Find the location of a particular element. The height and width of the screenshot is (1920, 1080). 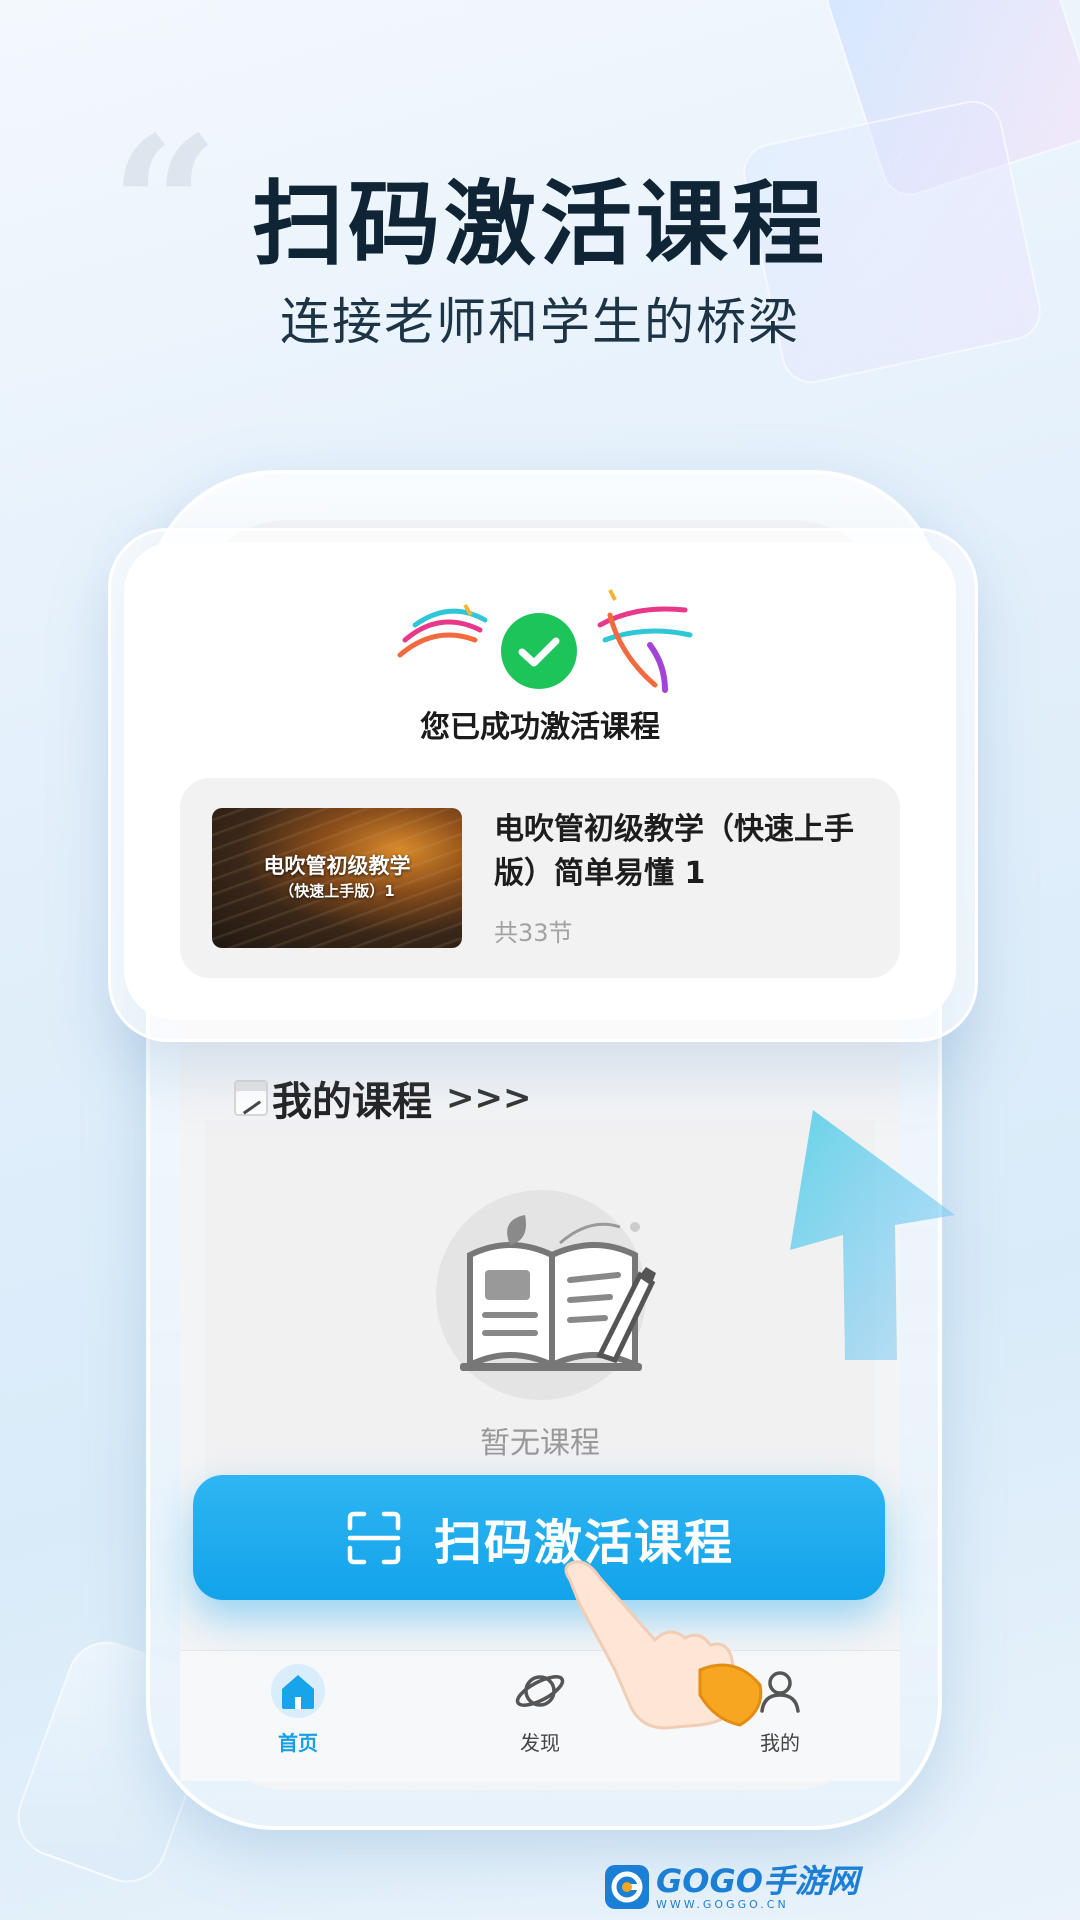

watermark-url: WWW.GOGGO.CN is located at coordinates (722, 1904).